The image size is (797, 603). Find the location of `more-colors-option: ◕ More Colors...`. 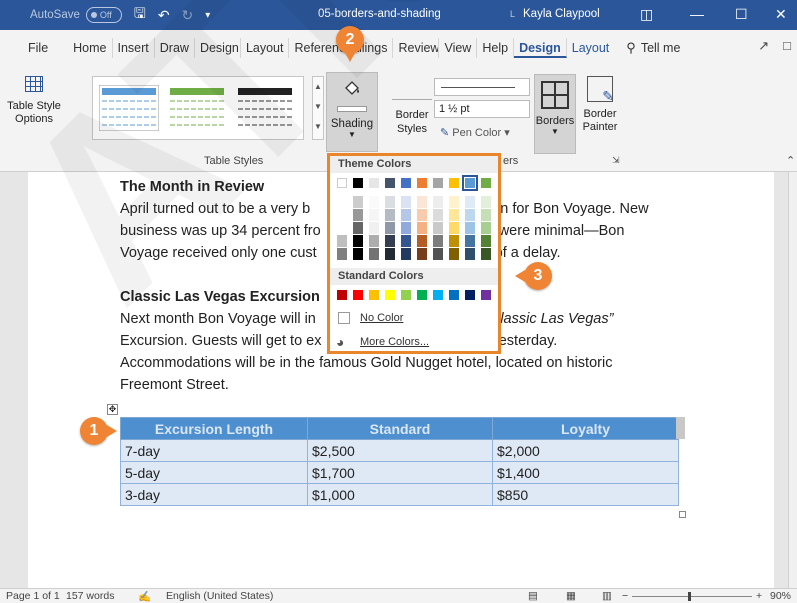

more-colors-option: ◕ More Colors... is located at coordinates (414, 342).